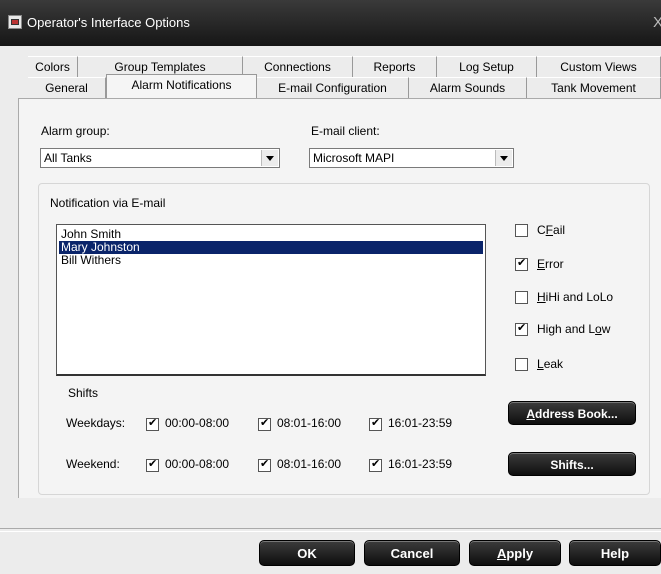  Describe the element at coordinates (75, 131) in the screenshot. I see `alarm-group-label: Alarm group:` at that location.